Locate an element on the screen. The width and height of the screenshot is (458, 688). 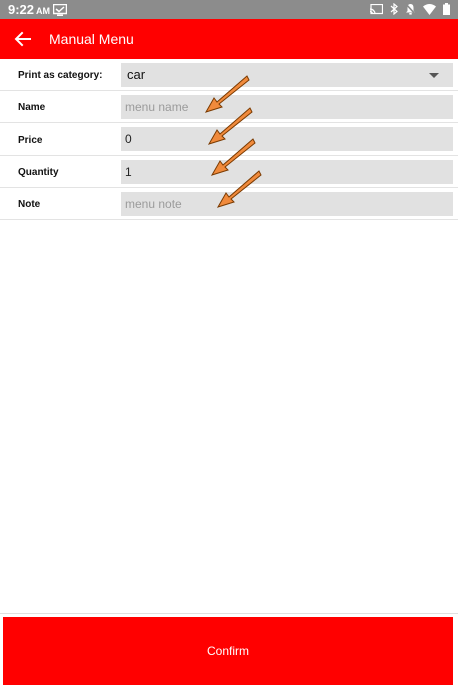
quantity-input: 1 is located at coordinates (287, 172).